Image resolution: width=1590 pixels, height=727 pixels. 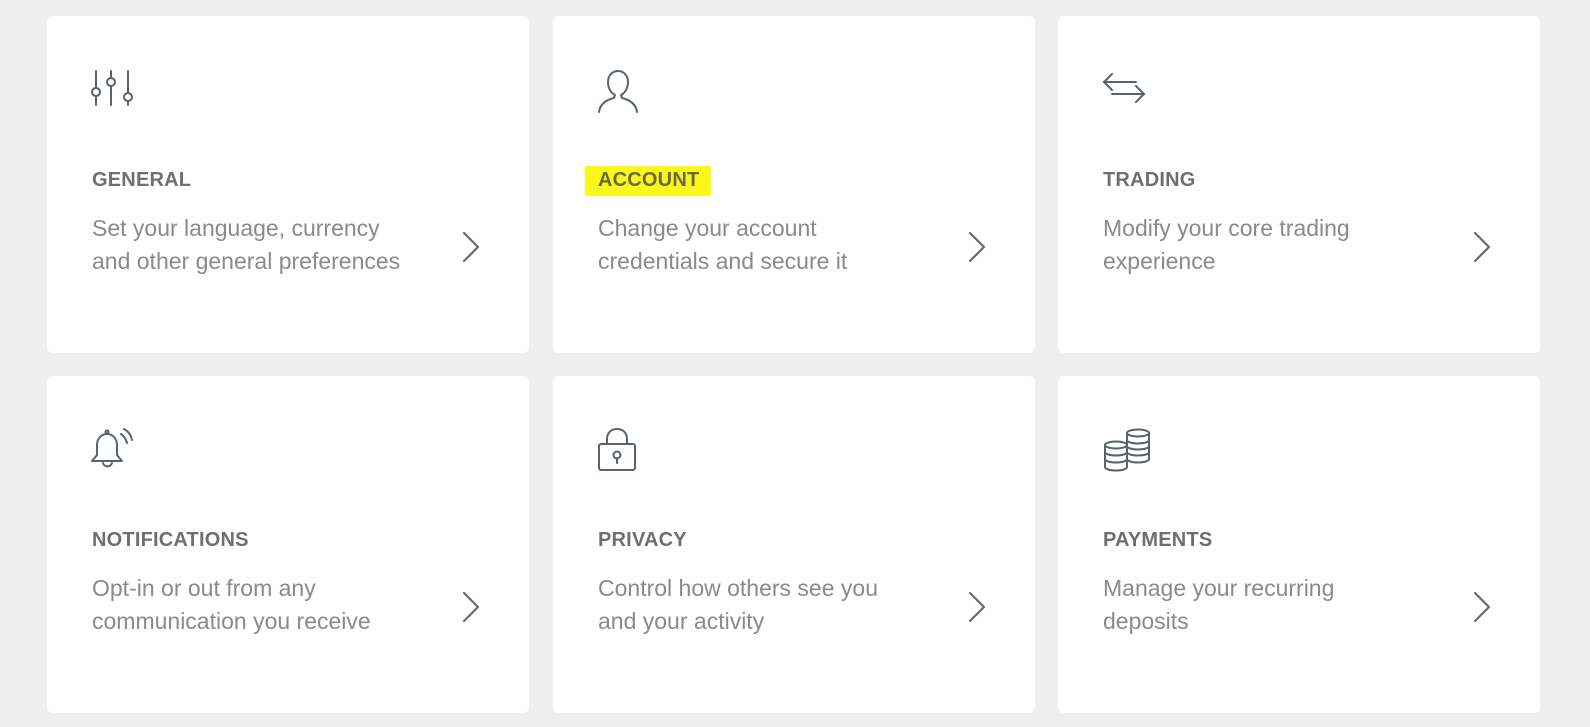 I want to click on lock-icon, so click(x=622, y=451).